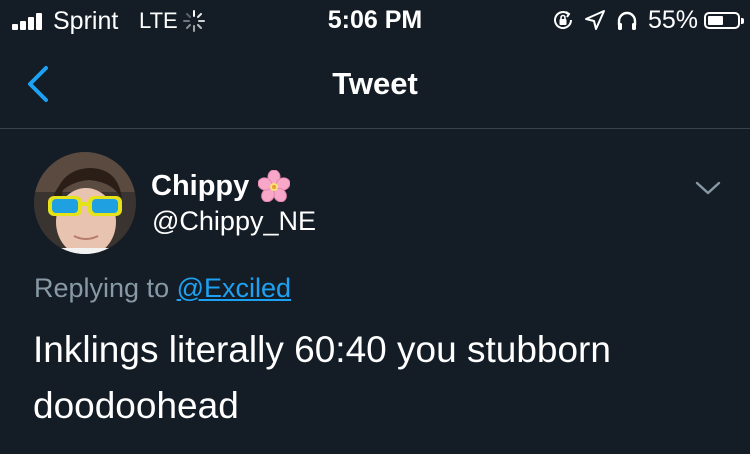  I want to click on headphones-icon, so click(627, 20).